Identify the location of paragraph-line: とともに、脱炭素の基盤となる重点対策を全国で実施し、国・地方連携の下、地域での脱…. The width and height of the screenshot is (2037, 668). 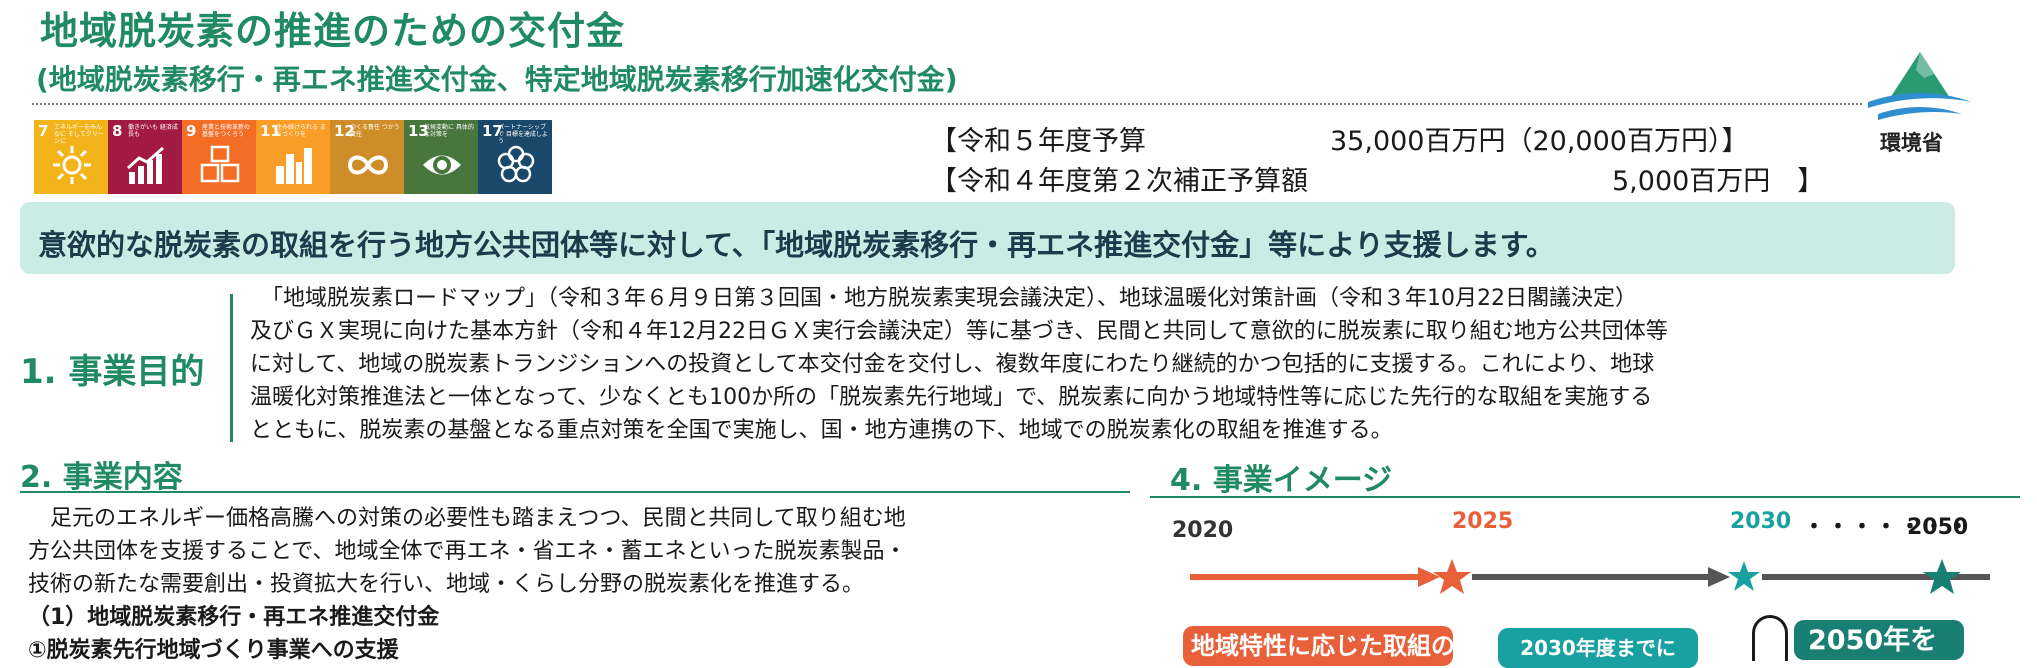
(821, 430).